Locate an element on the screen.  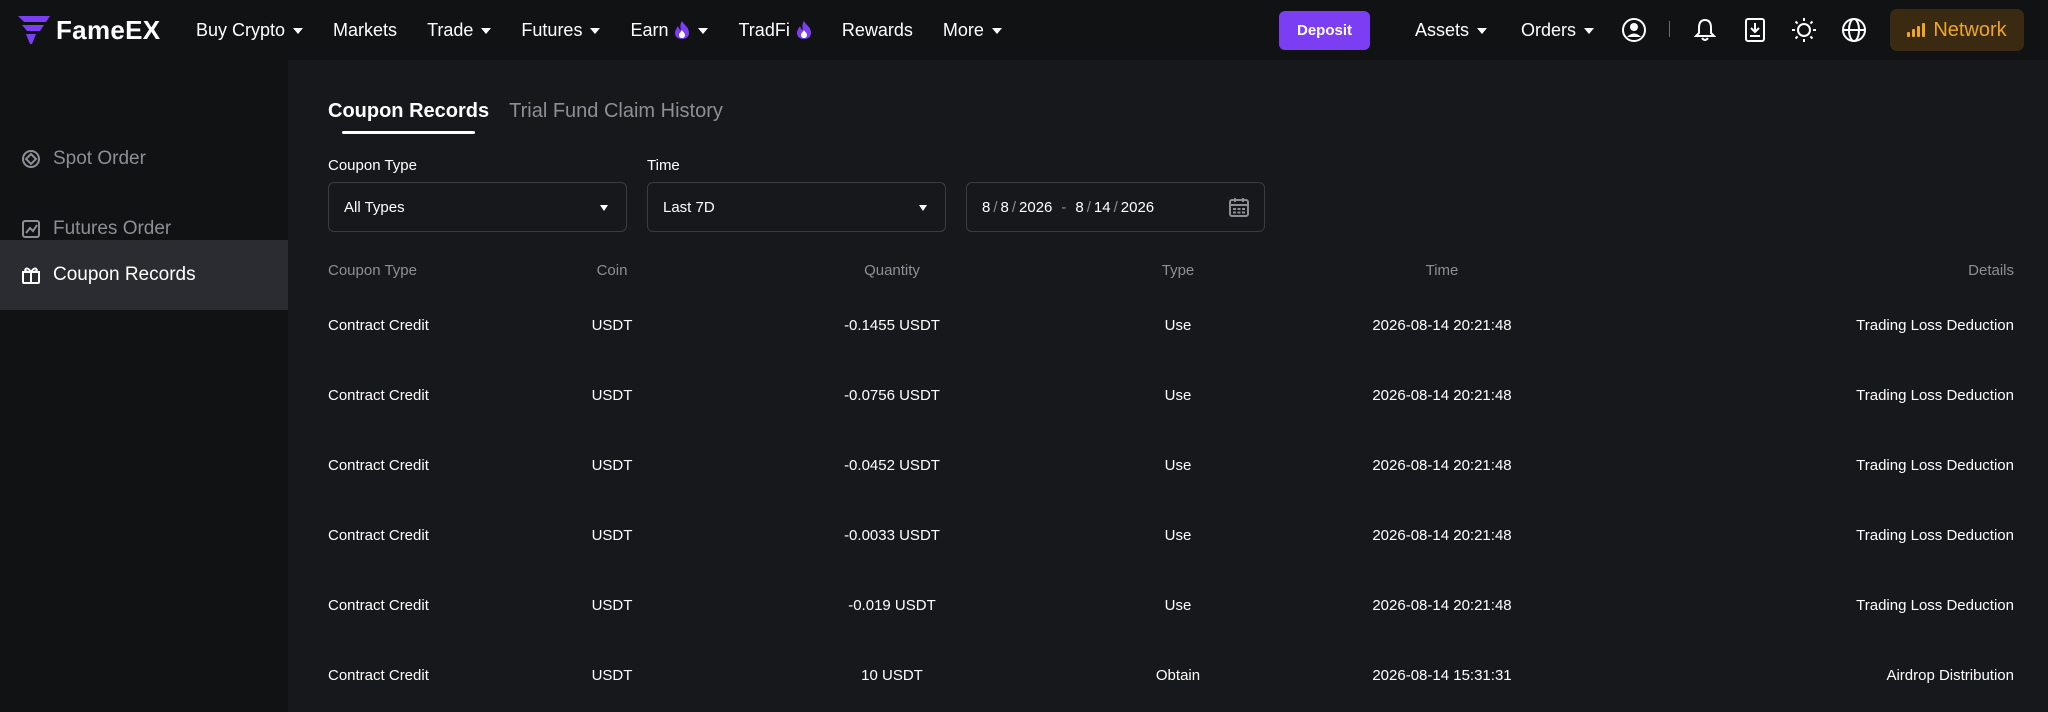
time-selected-value: Last 7D is located at coordinates (689, 207).